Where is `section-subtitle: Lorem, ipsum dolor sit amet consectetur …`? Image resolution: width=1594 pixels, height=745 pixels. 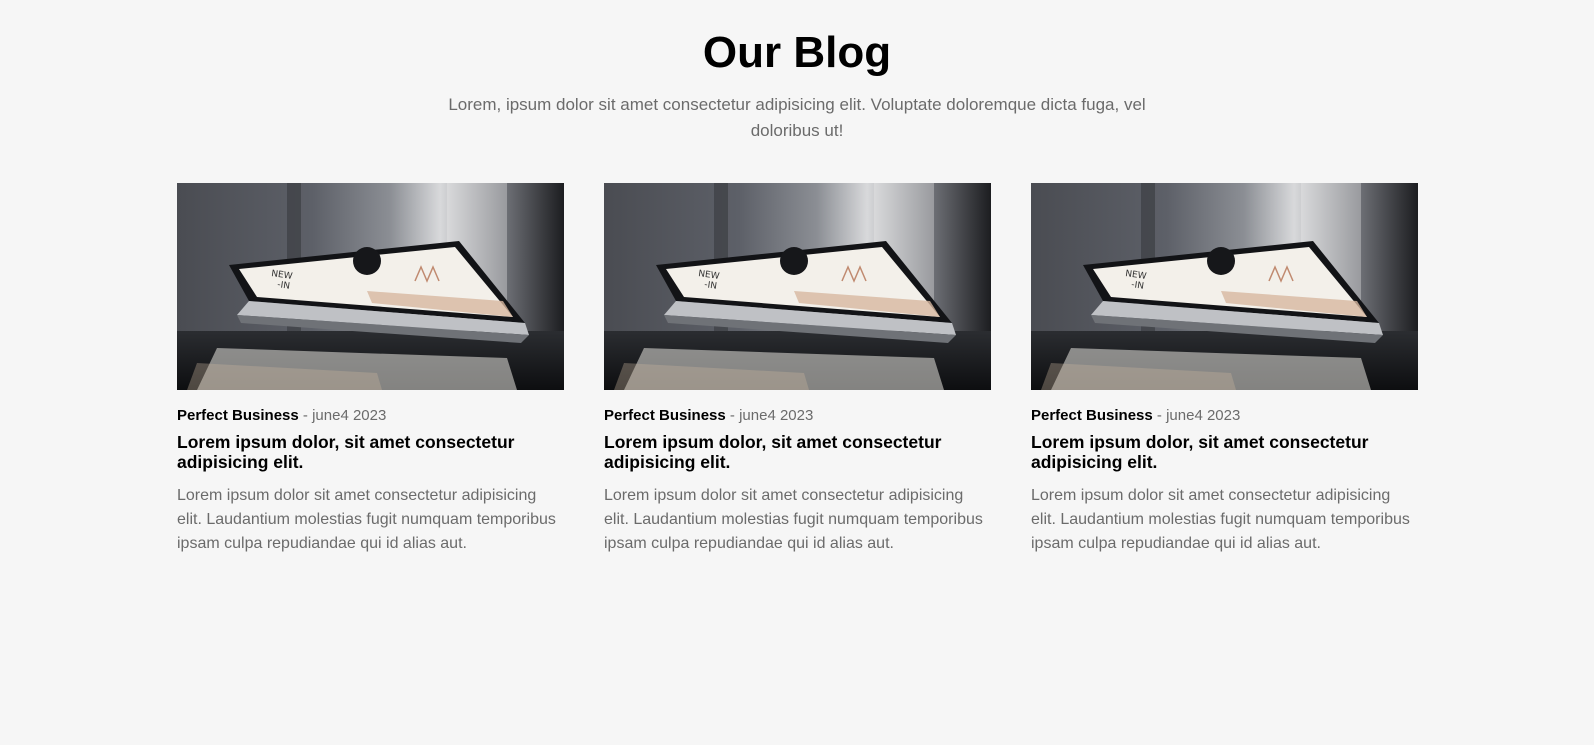 section-subtitle: Lorem, ipsum dolor sit amet consectetur … is located at coordinates (797, 117).